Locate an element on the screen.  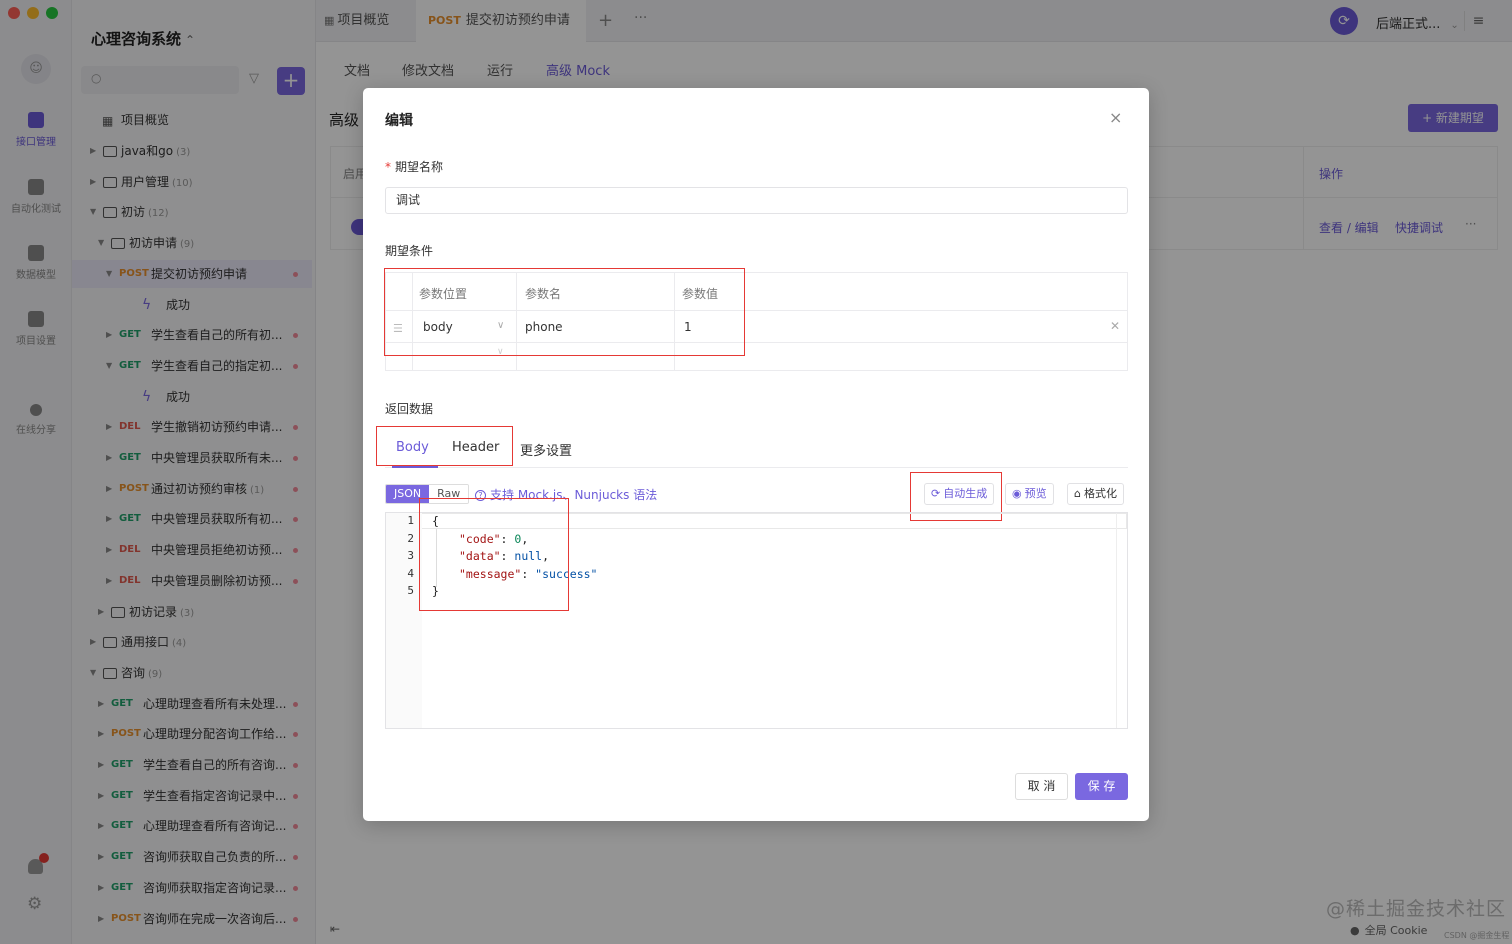
line-number: 5 is located at coordinates (410, 590).